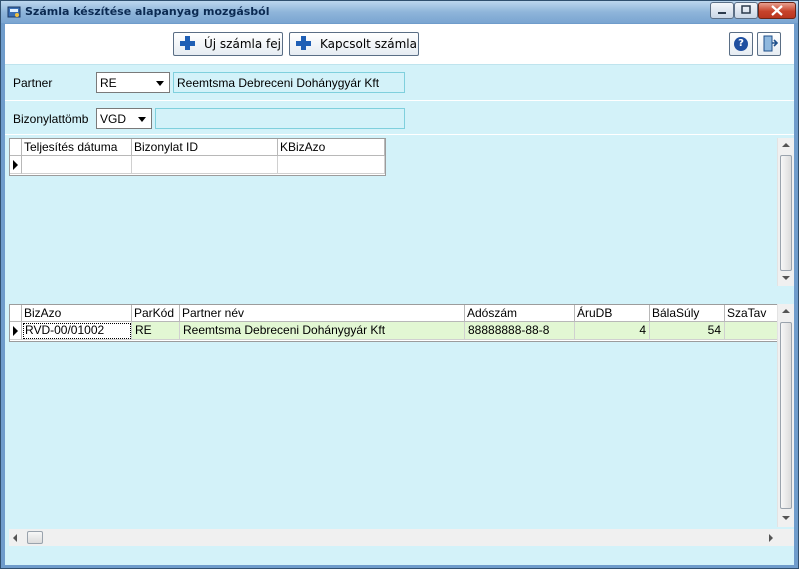 Image resolution: width=799 pixels, height=569 pixels. I want to click on voucher-block-value: VGD, so click(113, 119).